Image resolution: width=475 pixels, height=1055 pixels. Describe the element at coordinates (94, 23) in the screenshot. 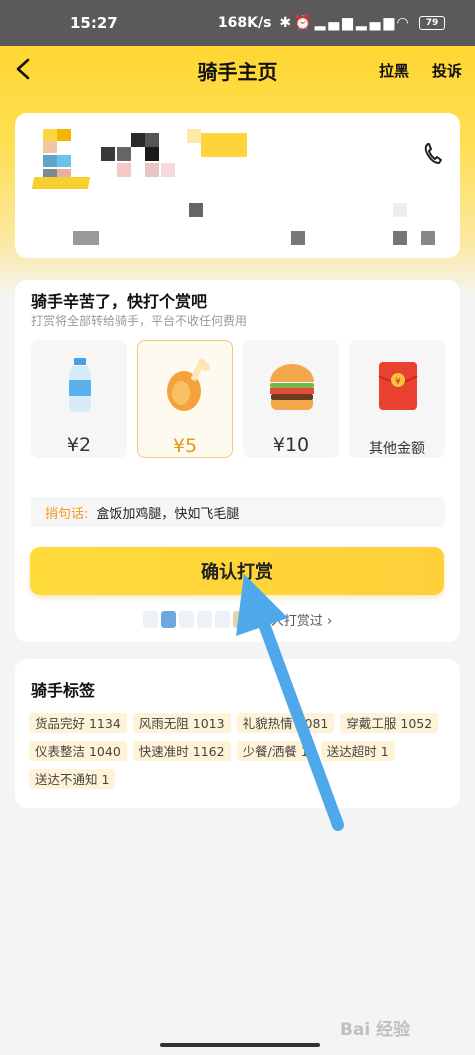

I see `status-time: 15:27` at that location.